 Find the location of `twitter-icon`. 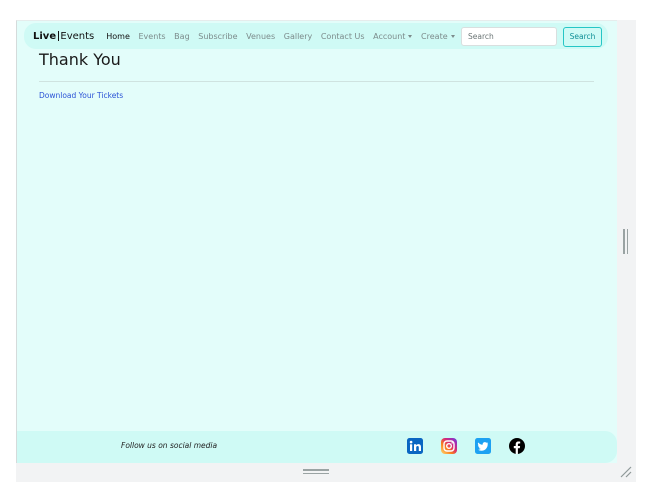

twitter-icon is located at coordinates (483, 446).